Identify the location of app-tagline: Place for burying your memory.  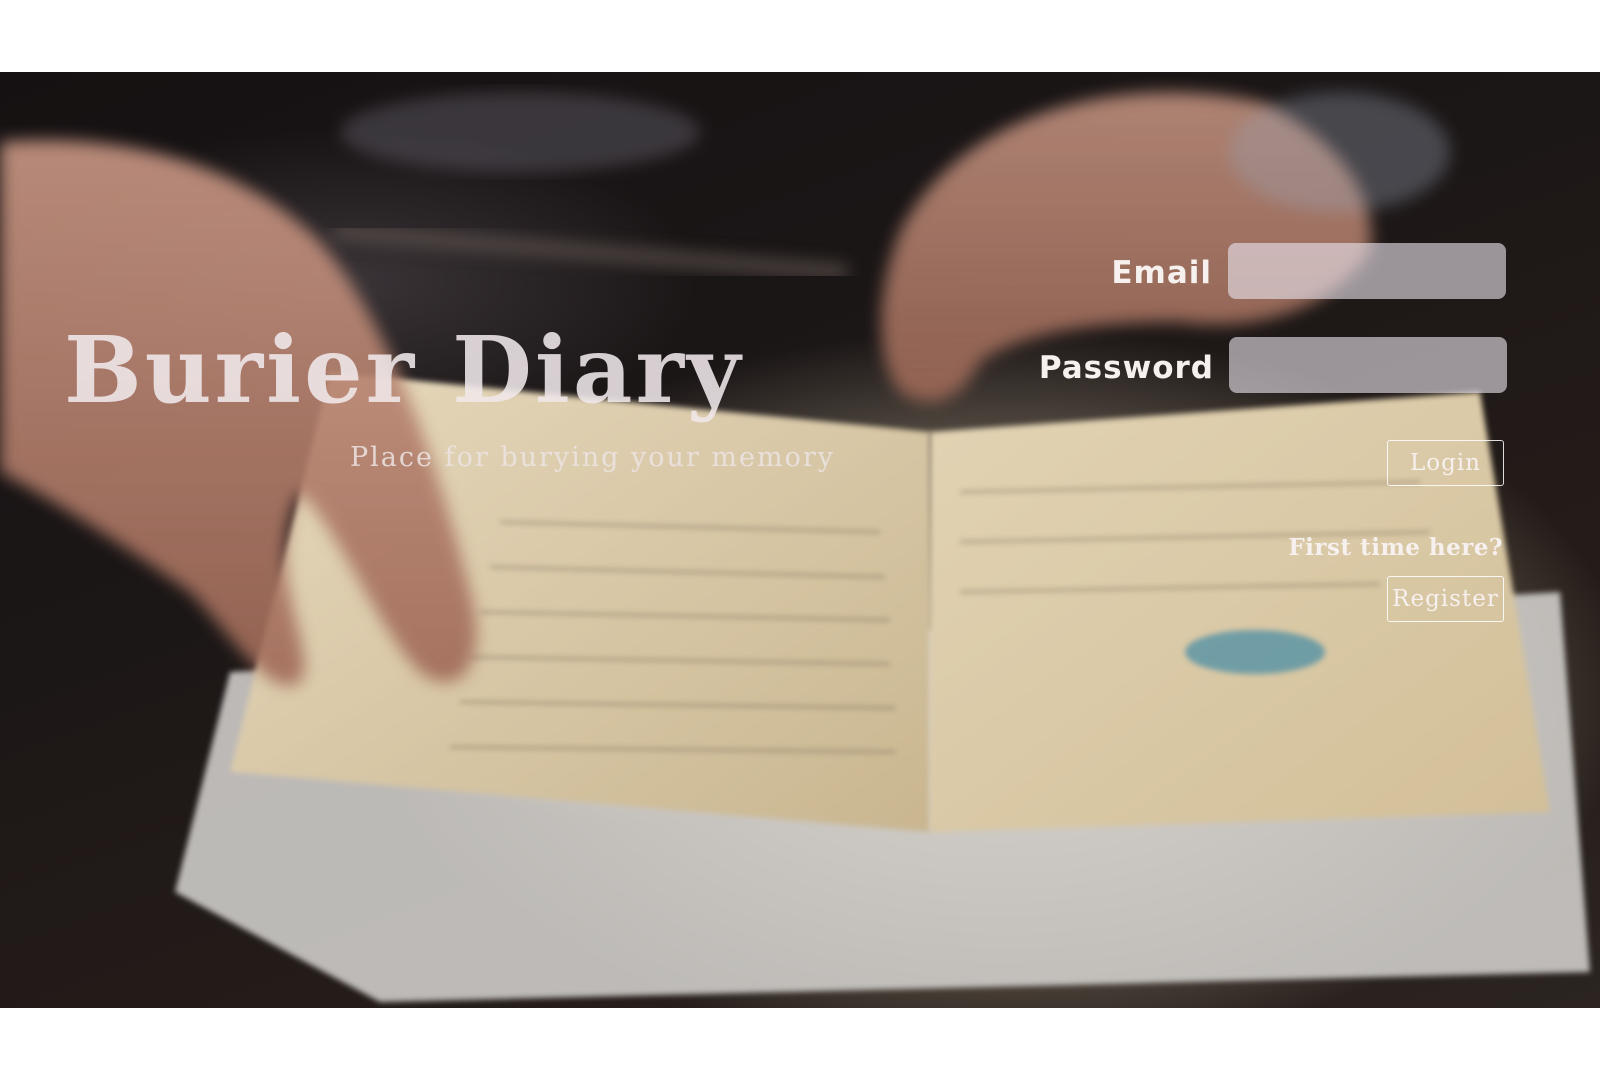
(593, 457).